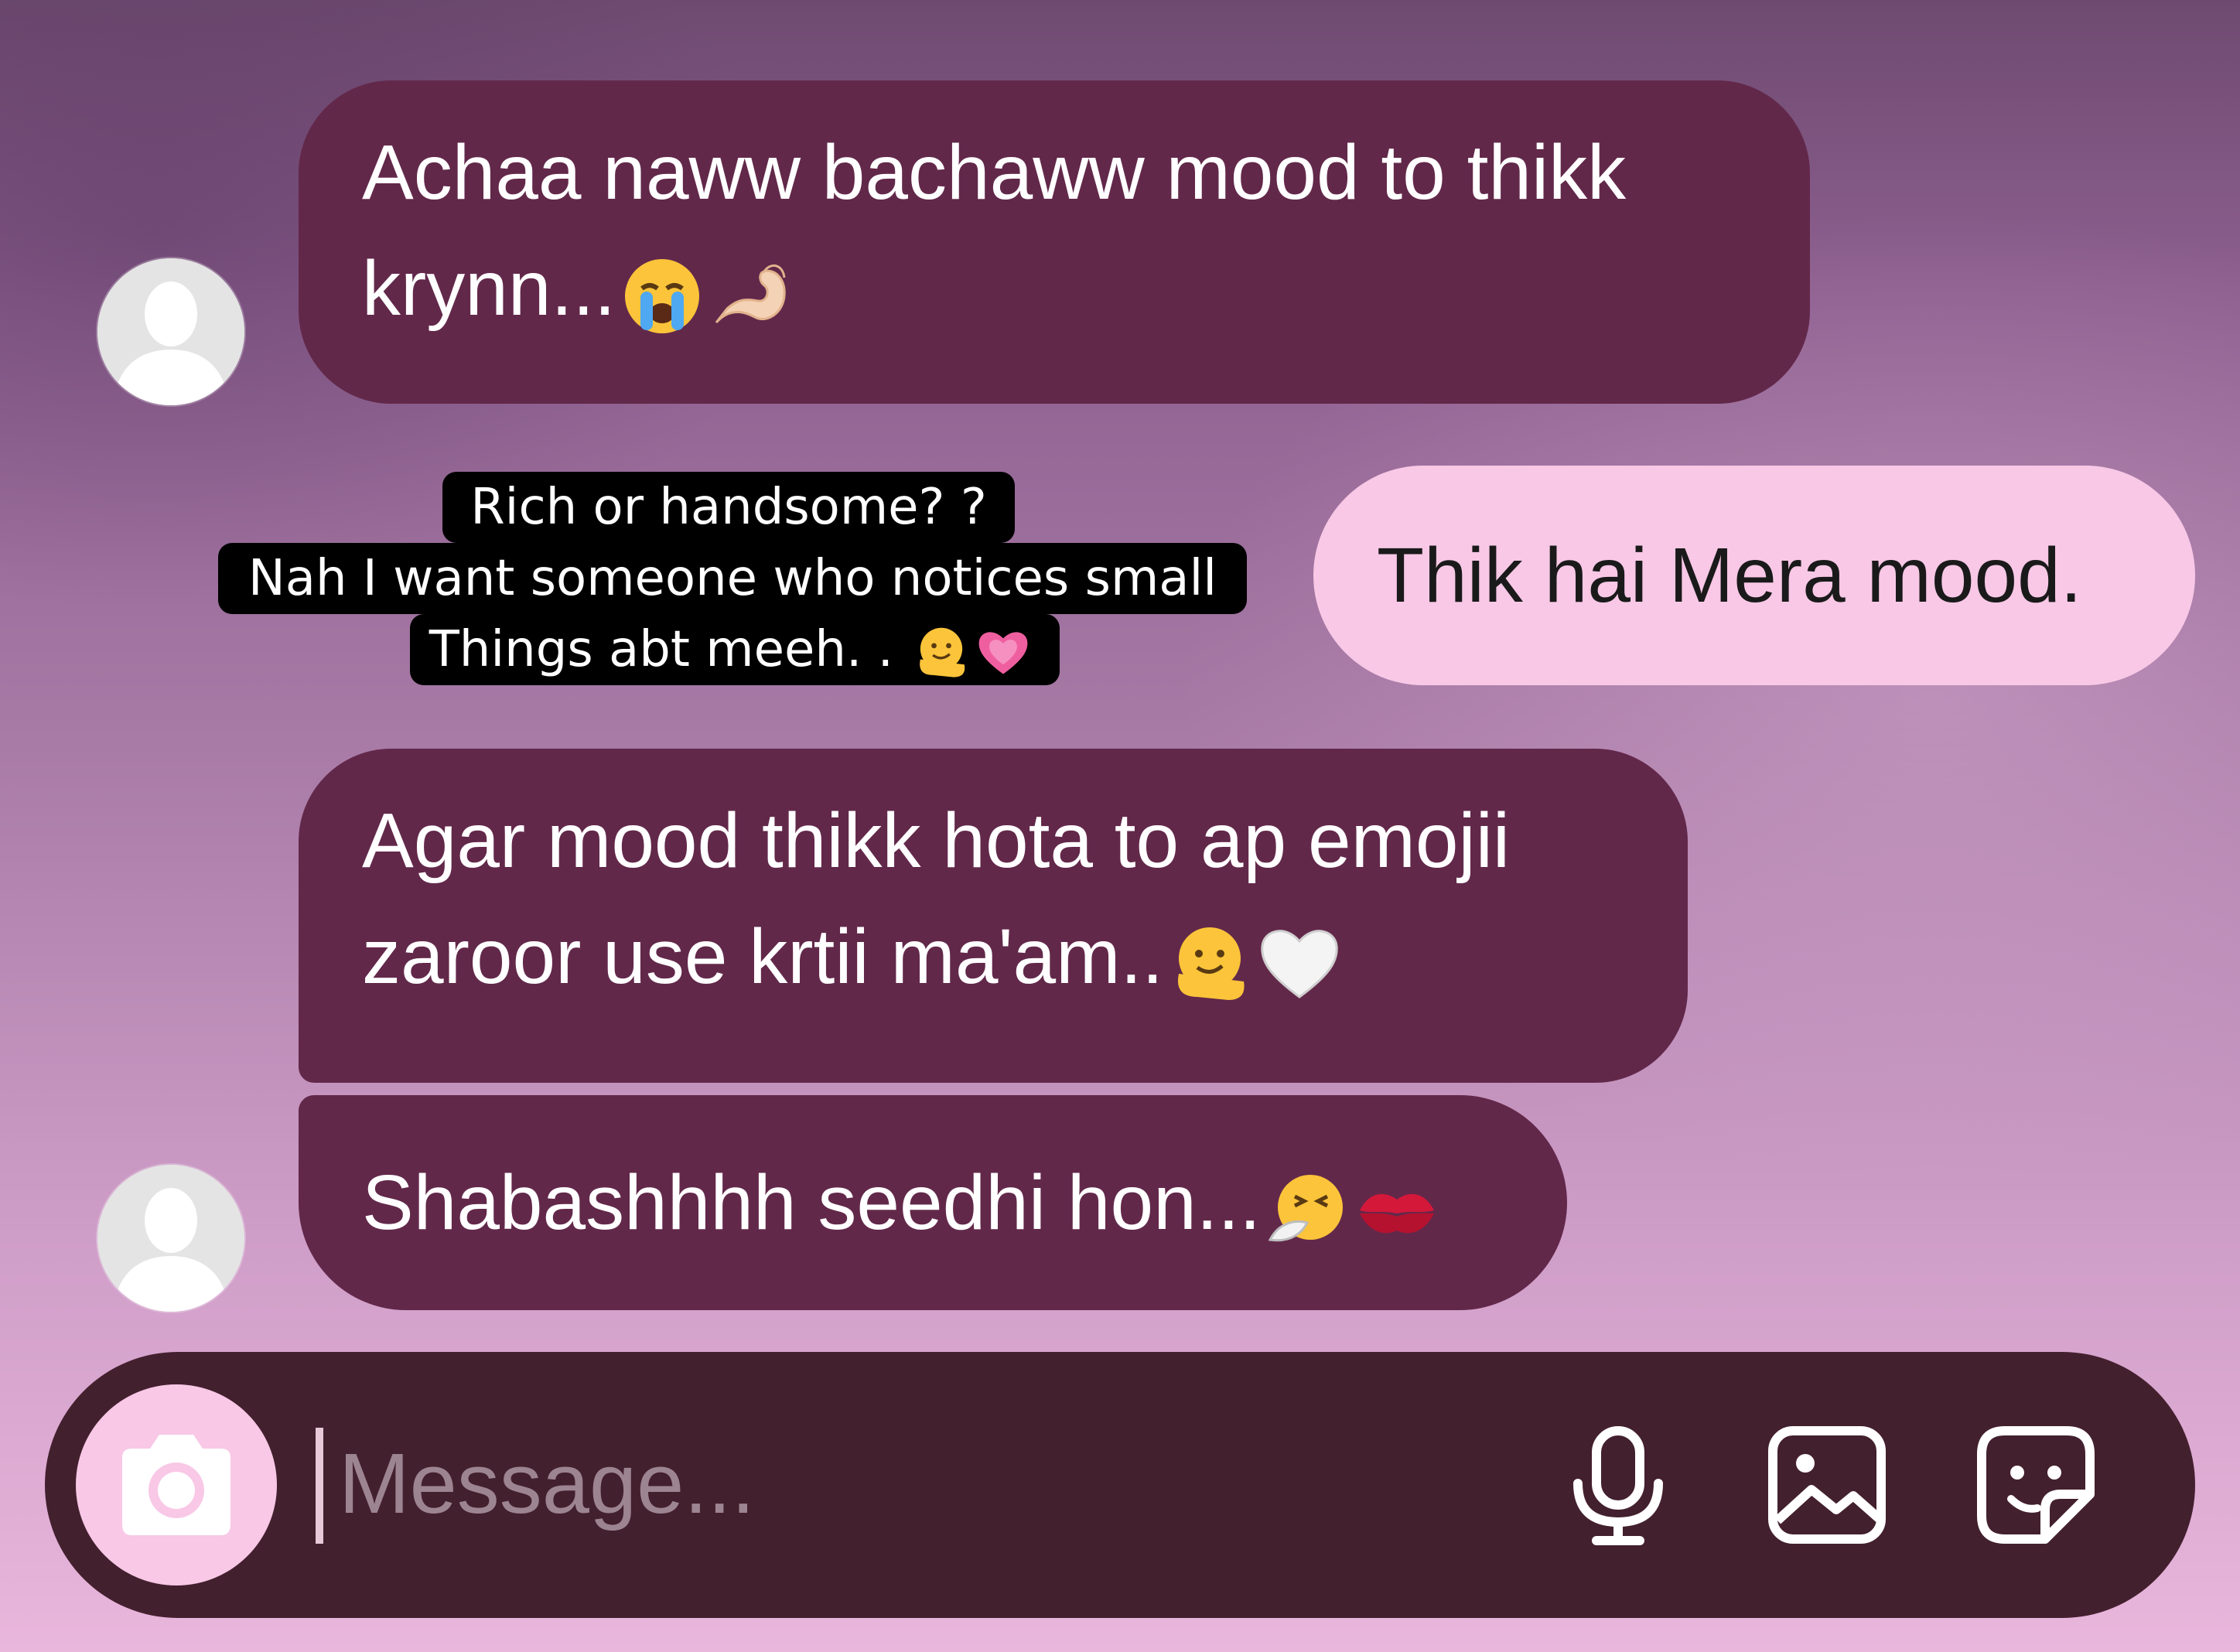 This screenshot has width=2240, height=1652. Describe the element at coordinates (1004, 652) in the screenshot. I see `growing-heart-emoji` at that location.